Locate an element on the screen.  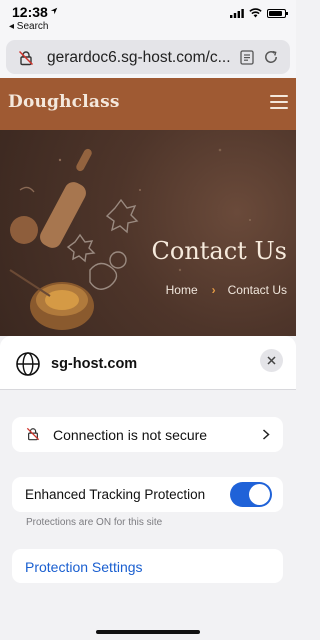
wifi-icon is located at coordinates (255, 13).